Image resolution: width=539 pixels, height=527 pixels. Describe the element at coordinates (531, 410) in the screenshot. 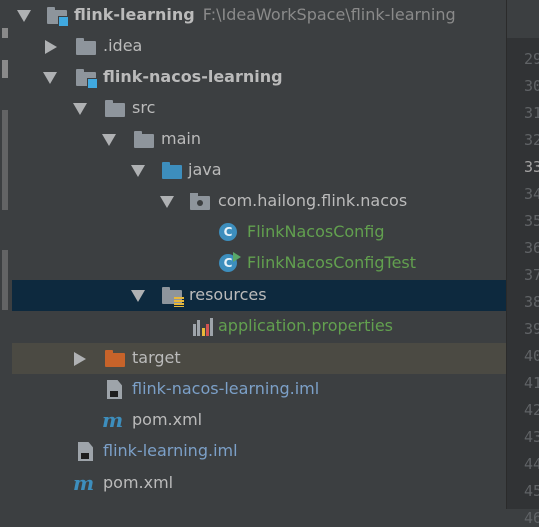

I see `line-number: 42` at that location.